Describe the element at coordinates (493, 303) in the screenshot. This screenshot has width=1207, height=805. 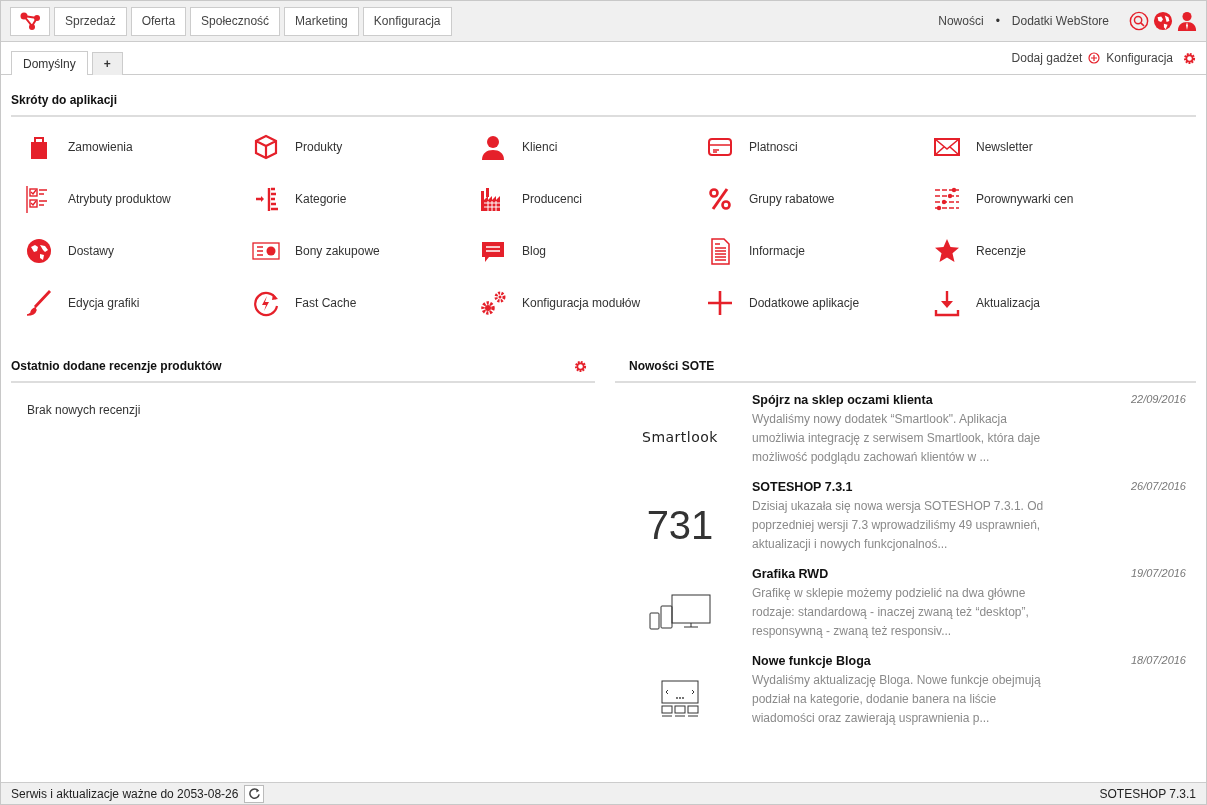
I see `gears-icon` at that location.